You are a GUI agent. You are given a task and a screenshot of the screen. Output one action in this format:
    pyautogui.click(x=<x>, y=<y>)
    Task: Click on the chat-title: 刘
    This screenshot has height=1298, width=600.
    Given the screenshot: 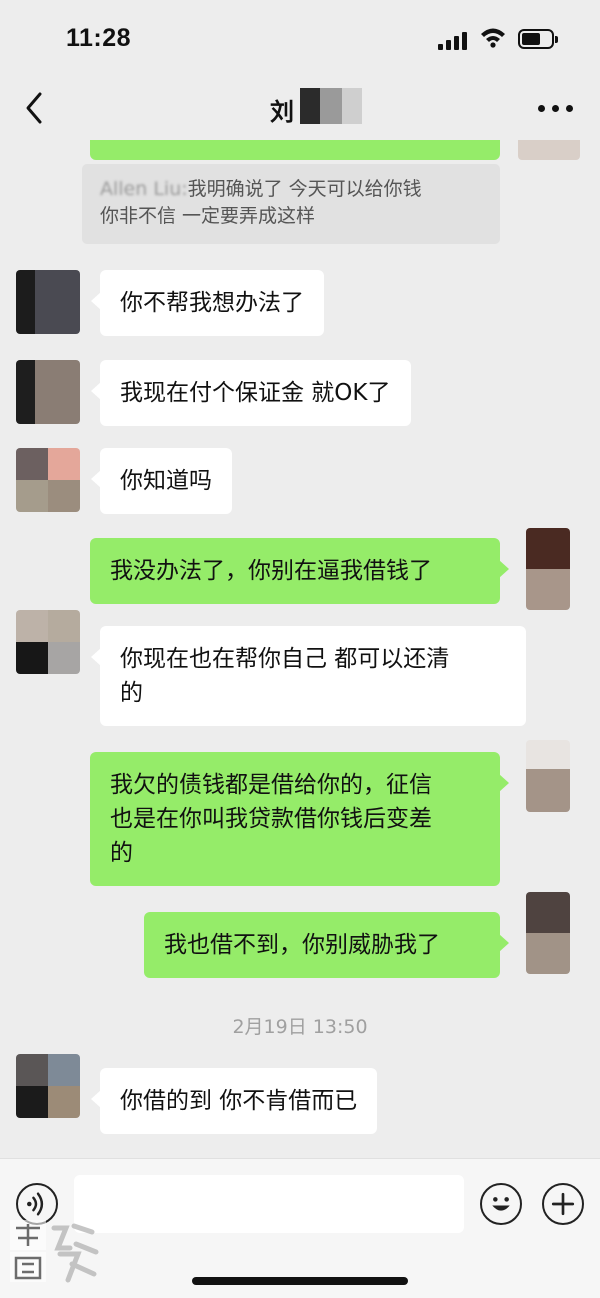 What is the action you would take?
    pyautogui.click(x=282, y=112)
    